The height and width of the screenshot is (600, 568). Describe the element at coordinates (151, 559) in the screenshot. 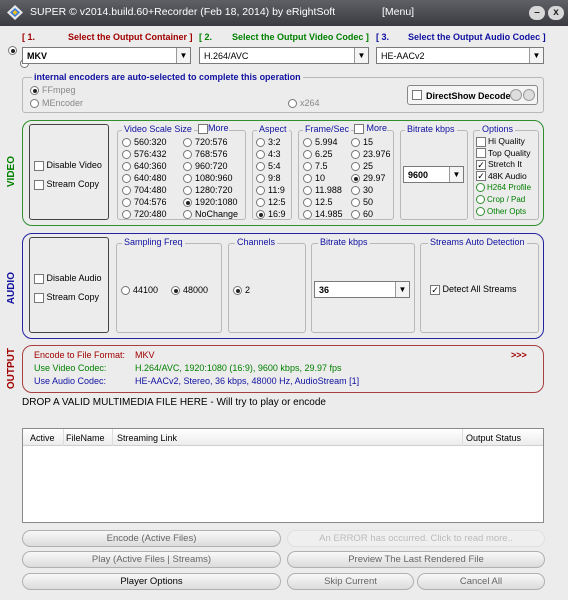

I see `play-button: Play (Active Files | Streams)` at that location.